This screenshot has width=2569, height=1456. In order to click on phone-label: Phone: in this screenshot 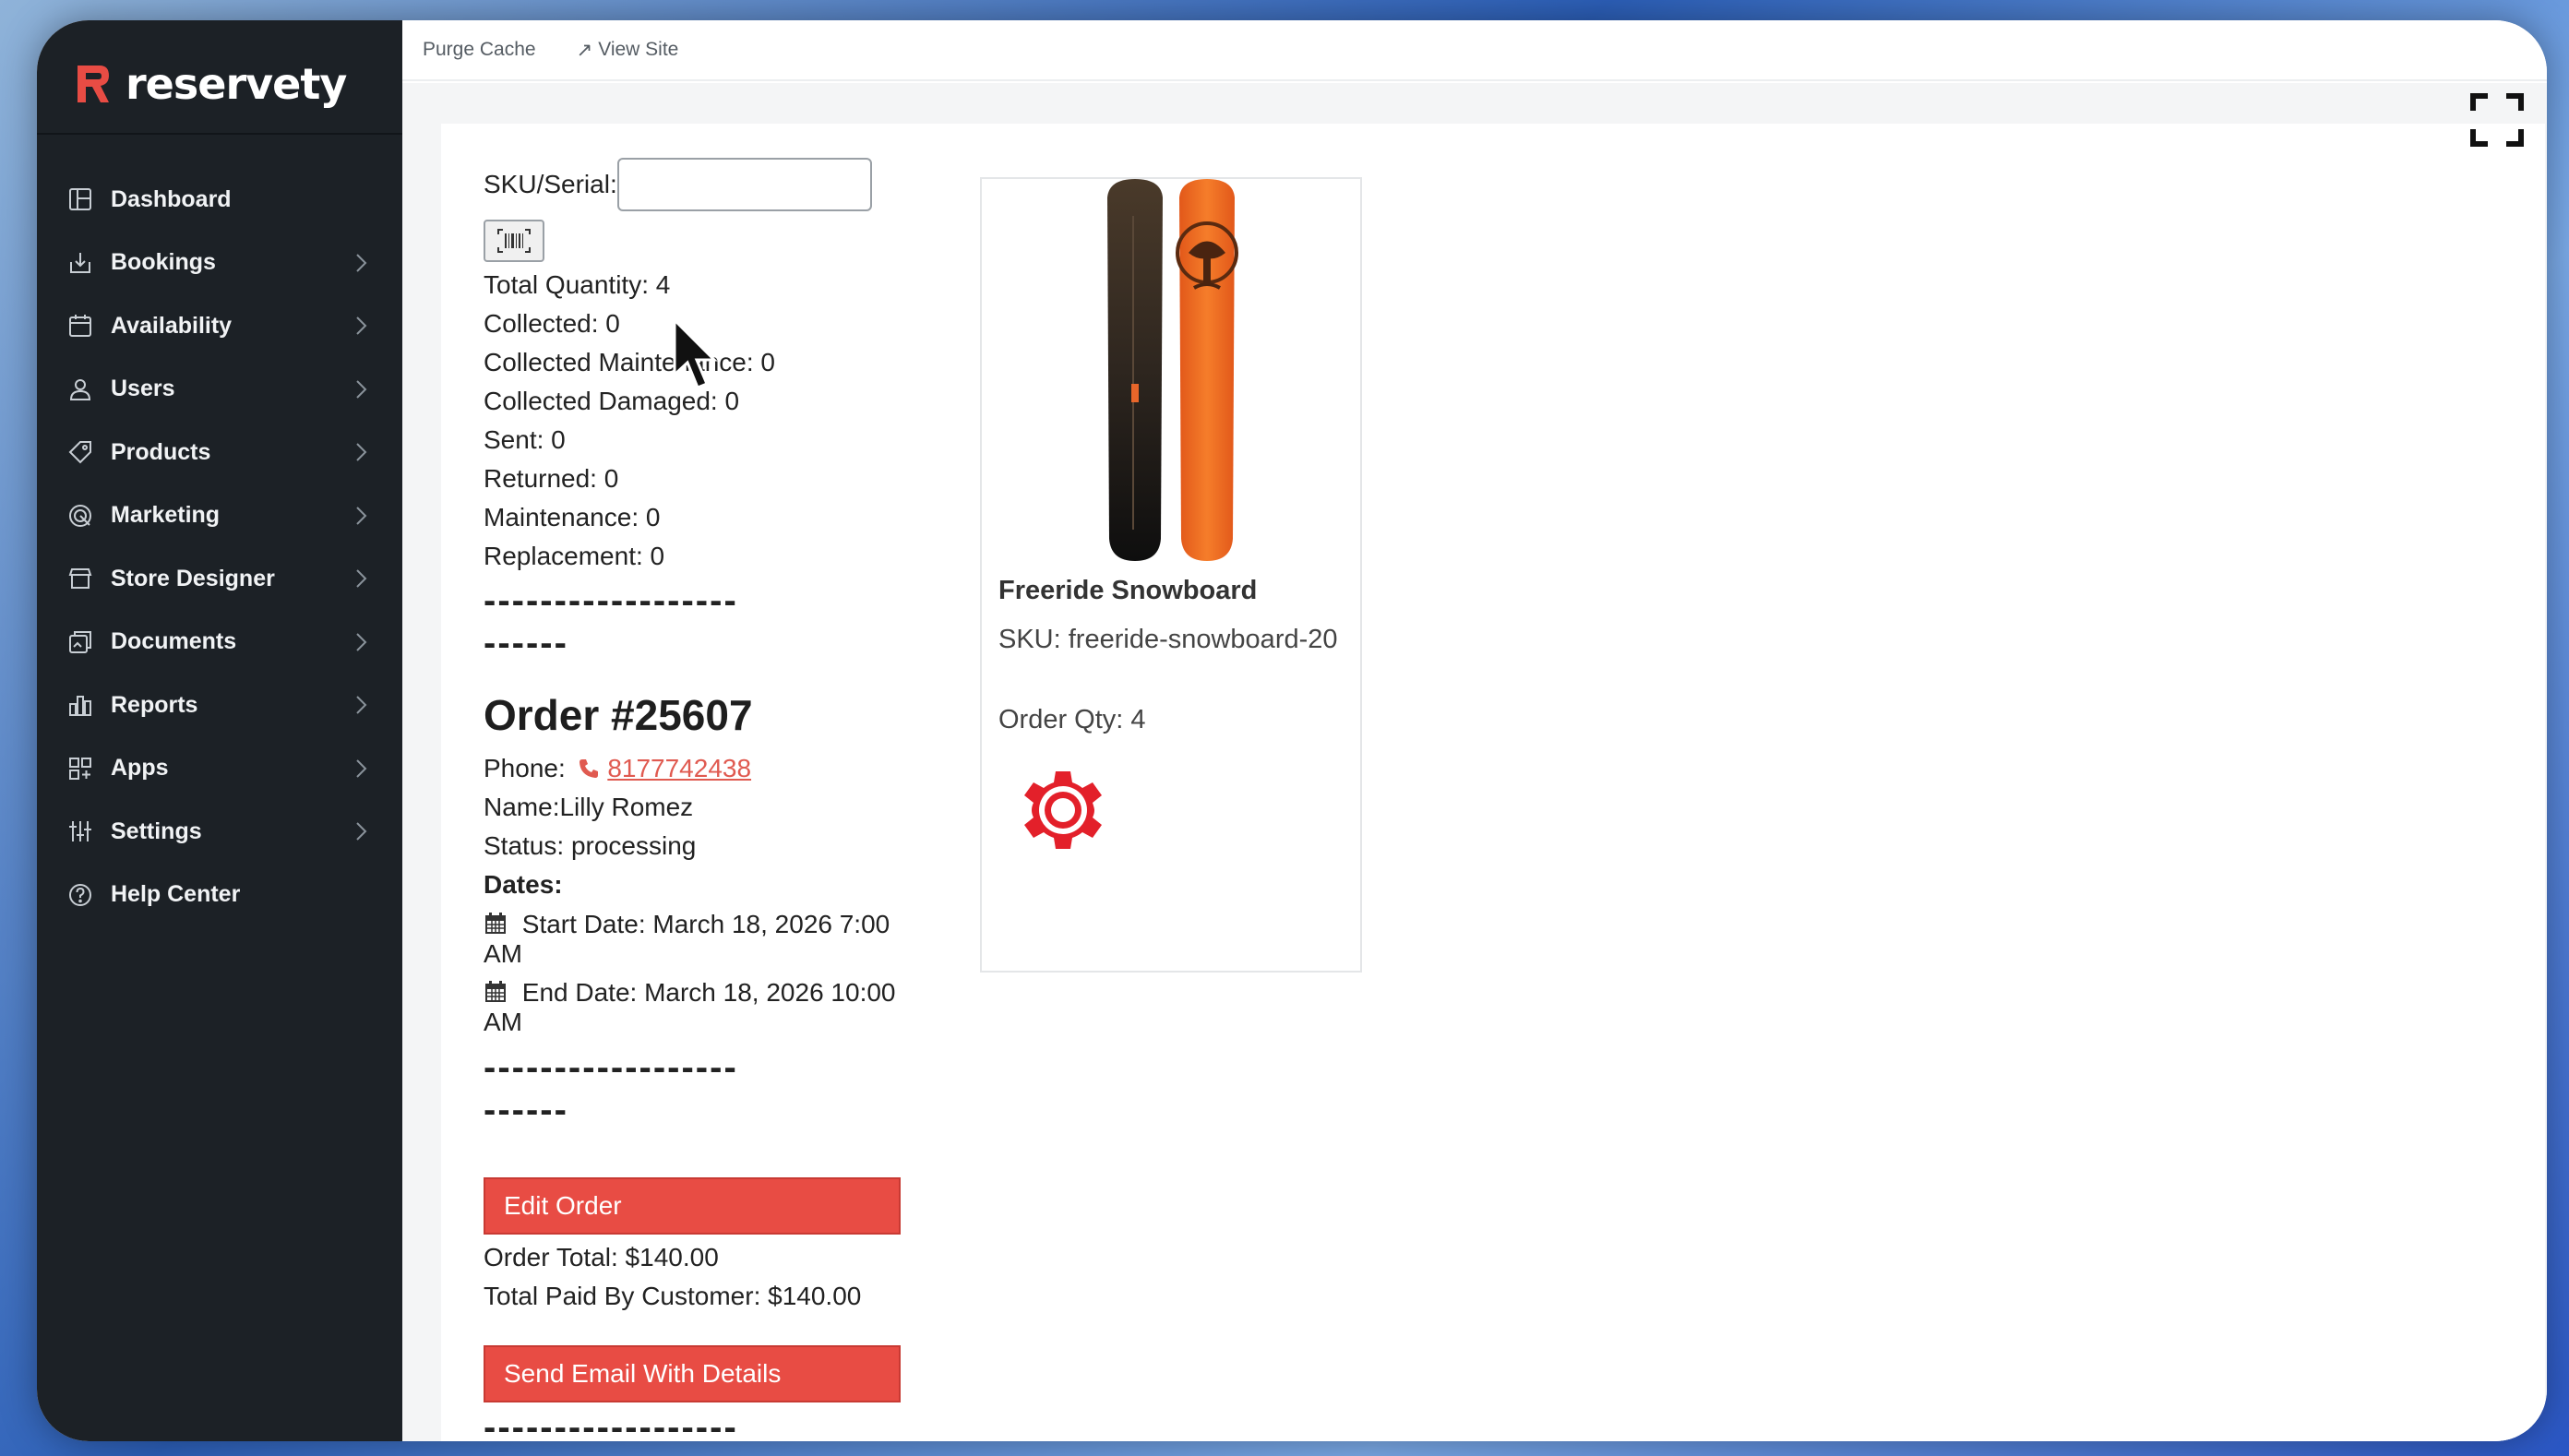, I will do `click(525, 768)`.